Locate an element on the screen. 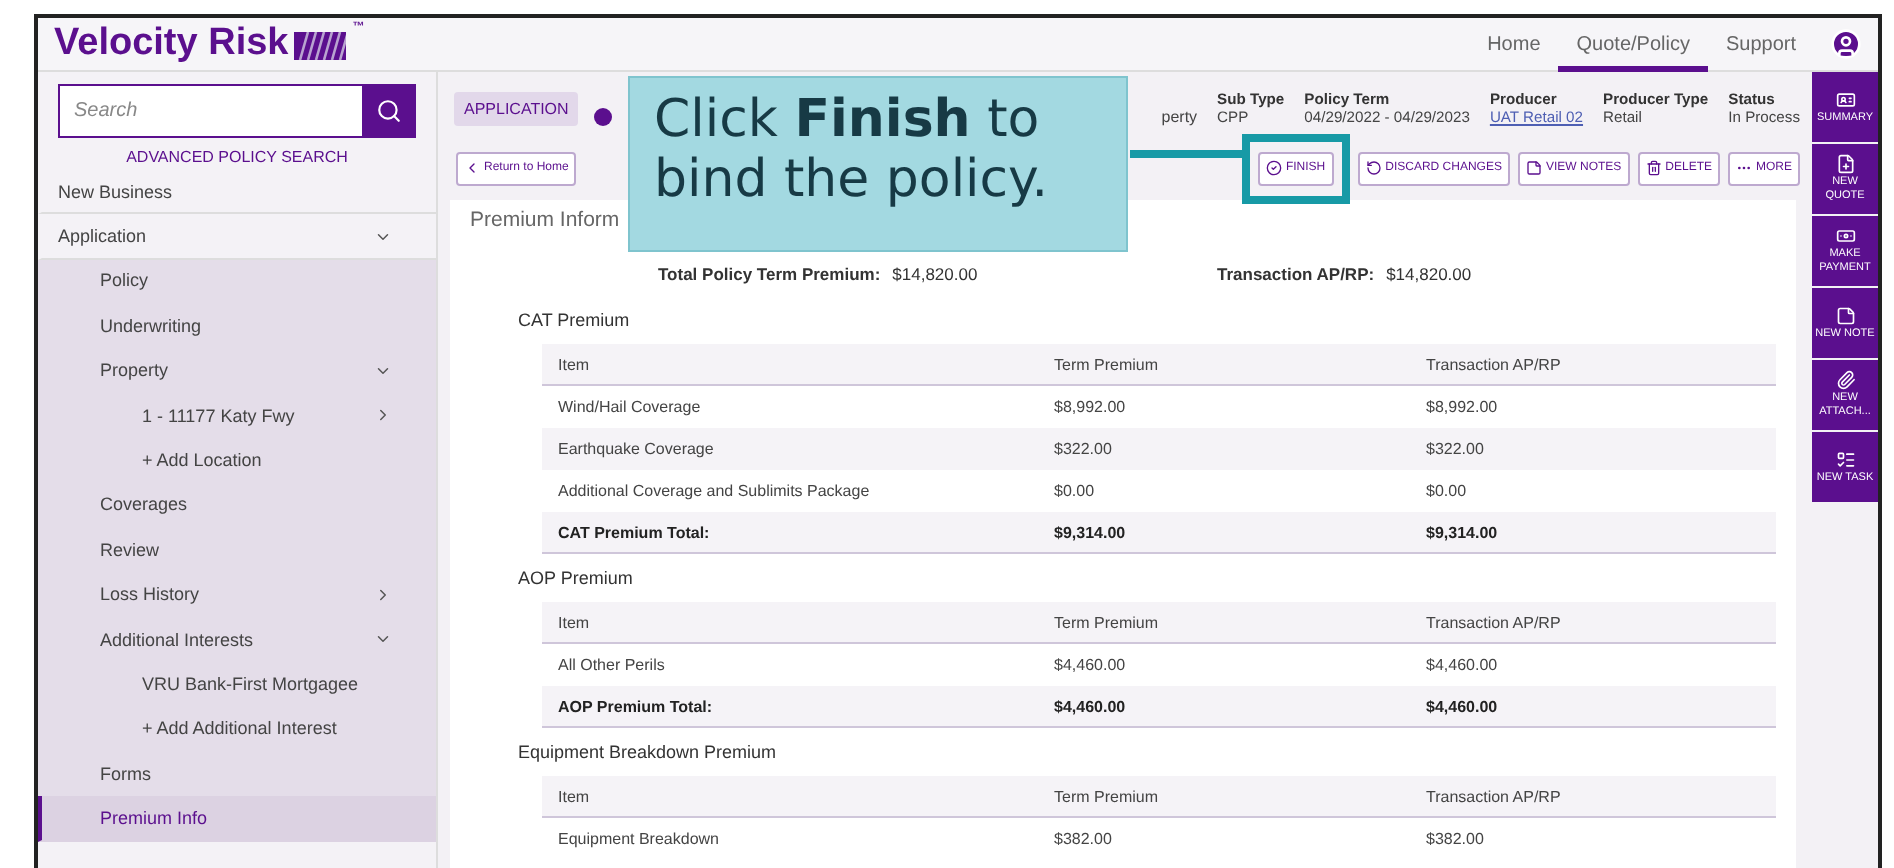  table-cell-text: Equipment Breakdown is located at coordinates (639, 839).